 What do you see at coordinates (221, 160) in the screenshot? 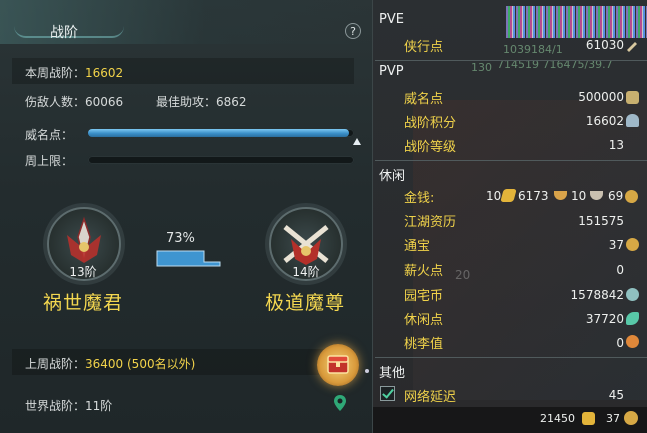
I see `weekly-cap-progress-bar` at bounding box center [221, 160].